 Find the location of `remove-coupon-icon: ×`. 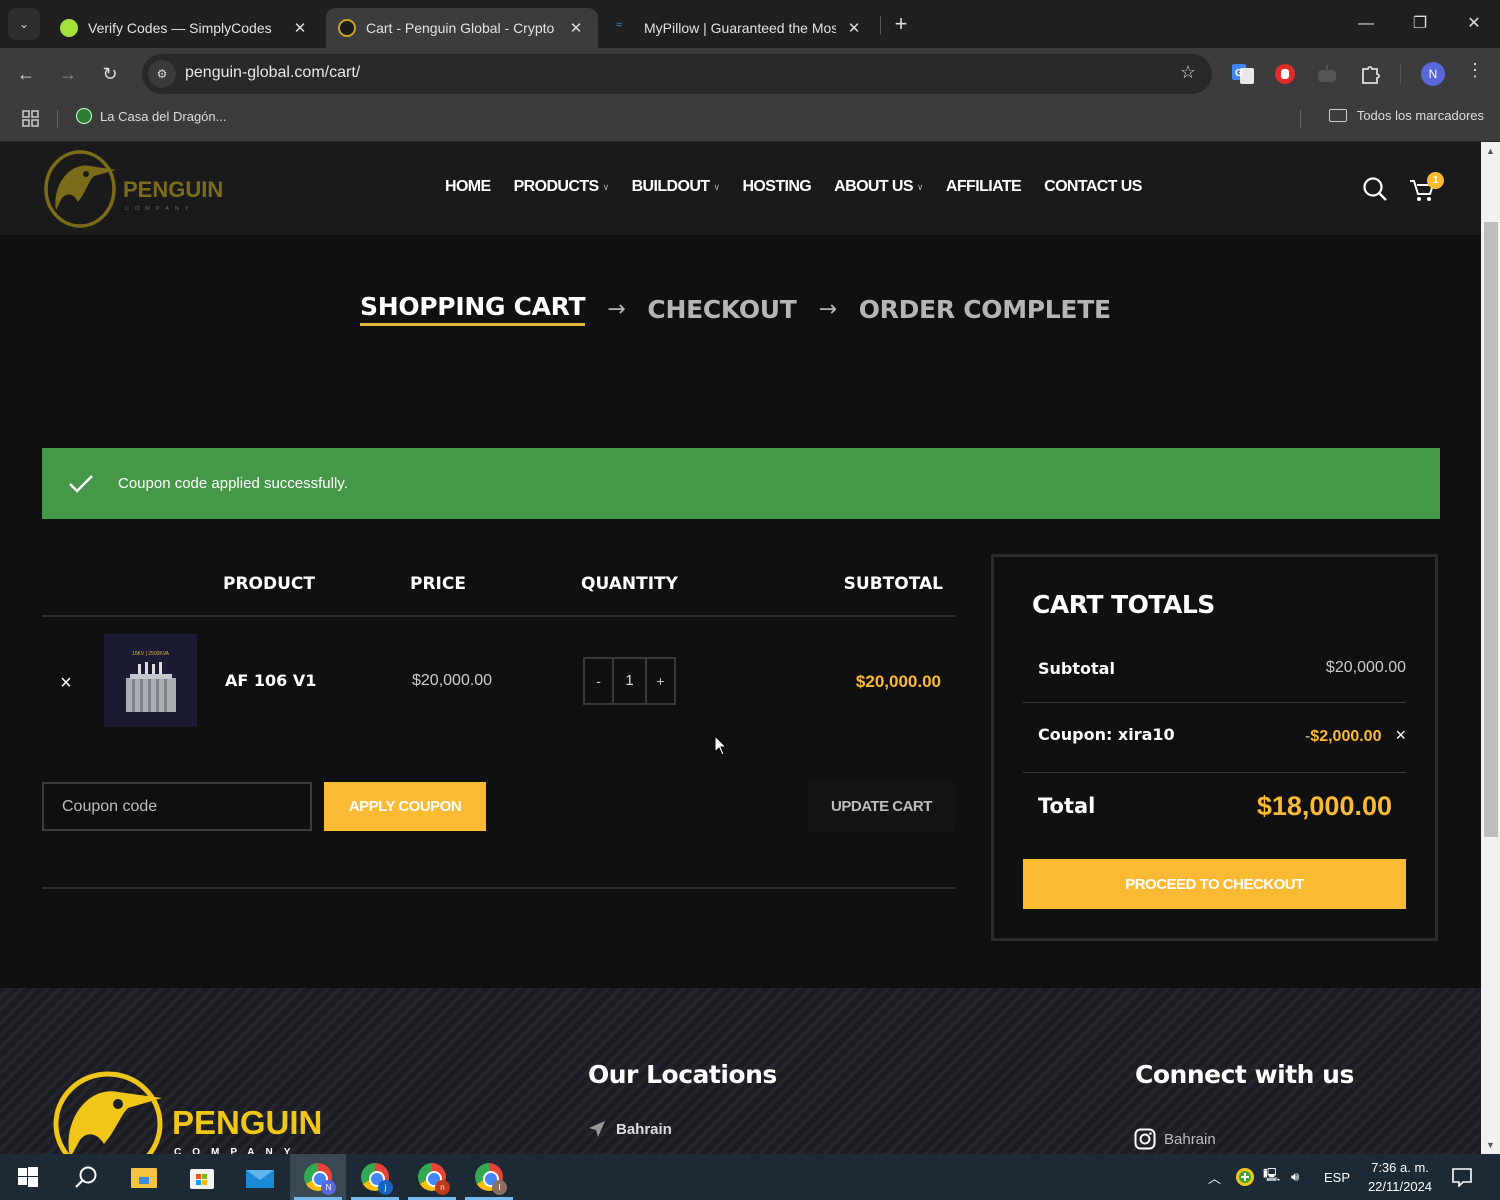

remove-coupon-icon: × is located at coordinates (1400, 735).